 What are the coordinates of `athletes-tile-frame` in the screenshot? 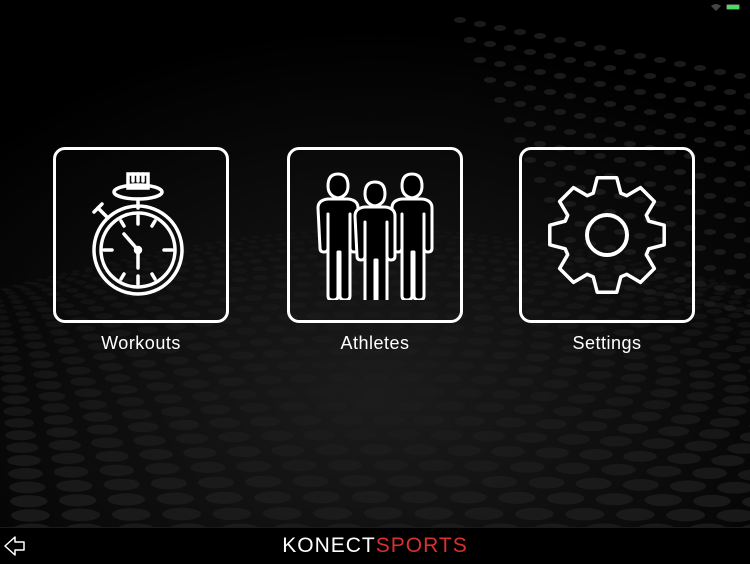 It's located at (375, 235).